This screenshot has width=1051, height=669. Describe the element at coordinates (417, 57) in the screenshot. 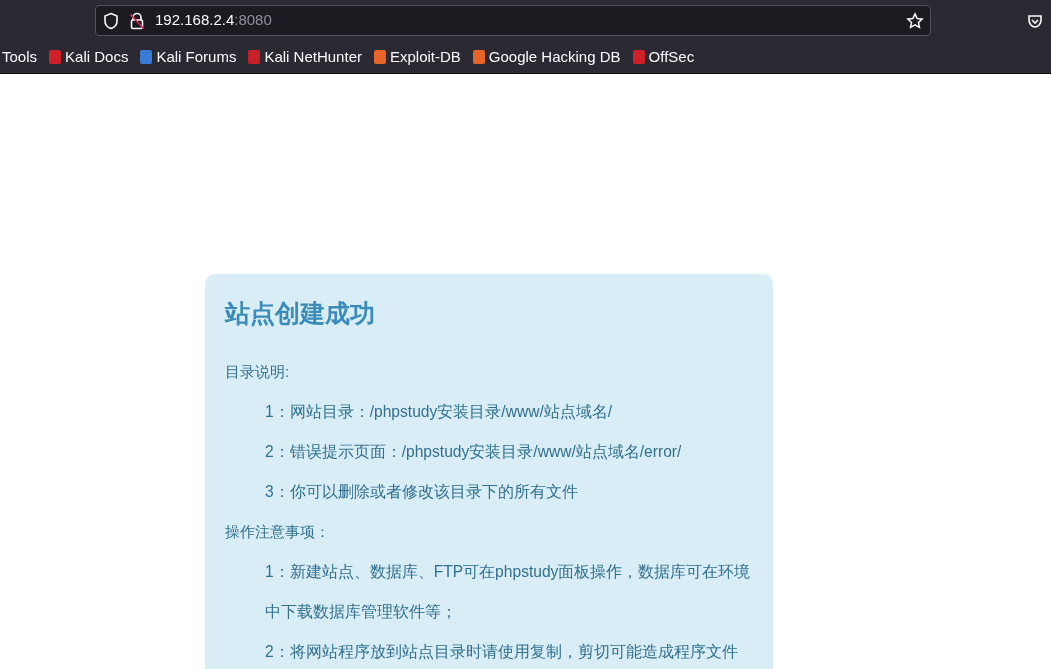

I see `bookmark-item: Exploit-DB` at that location.